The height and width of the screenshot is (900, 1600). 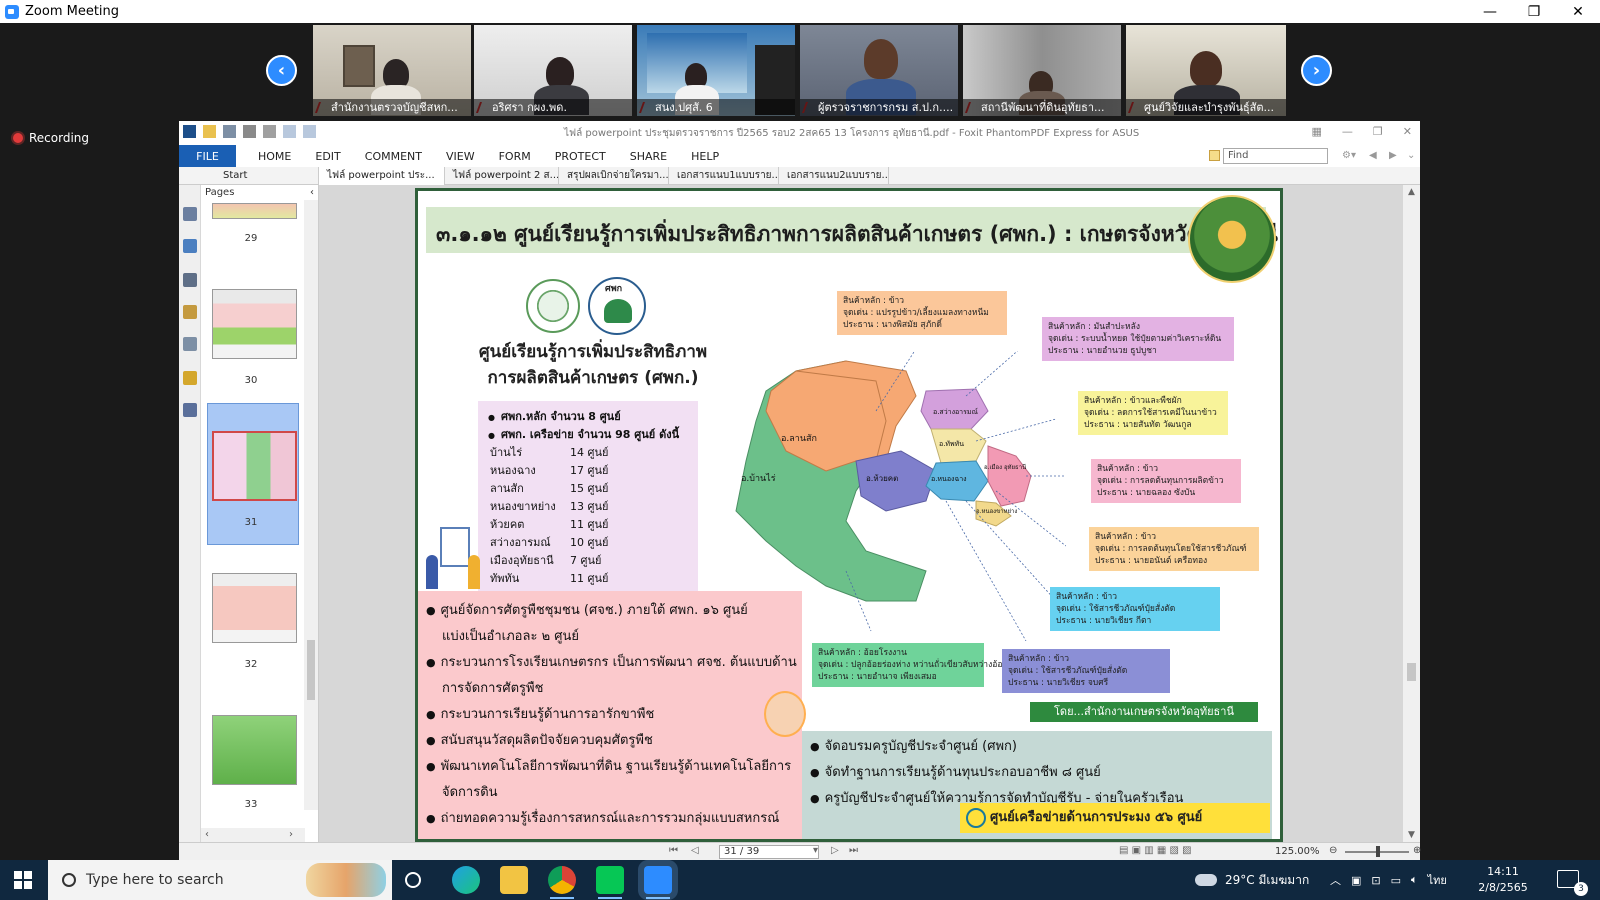 What do you see at coordinates (493, 688) in the screenshot?
I see `bullet-item-continued: การจัดการศัตรูพืช` at bounding box center [493, 688].